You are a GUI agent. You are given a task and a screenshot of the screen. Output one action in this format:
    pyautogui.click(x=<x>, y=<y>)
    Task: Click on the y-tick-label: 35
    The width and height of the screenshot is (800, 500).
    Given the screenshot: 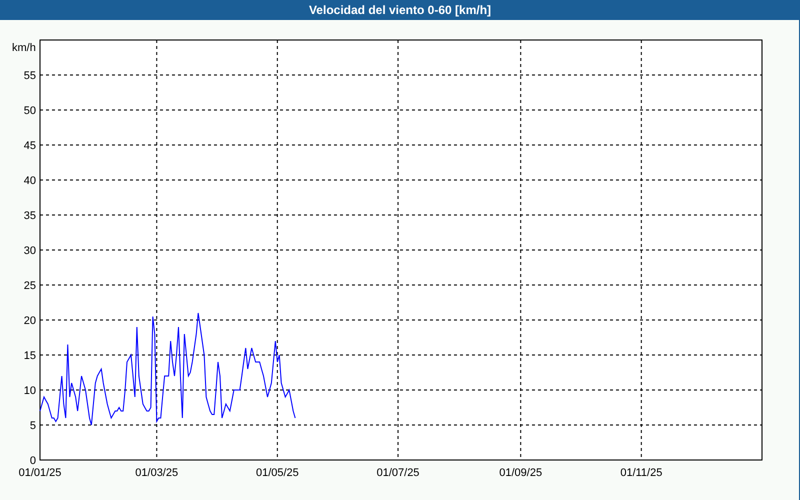 What is the action you would take?
    pyautogui.click(x=30, y=216)
    